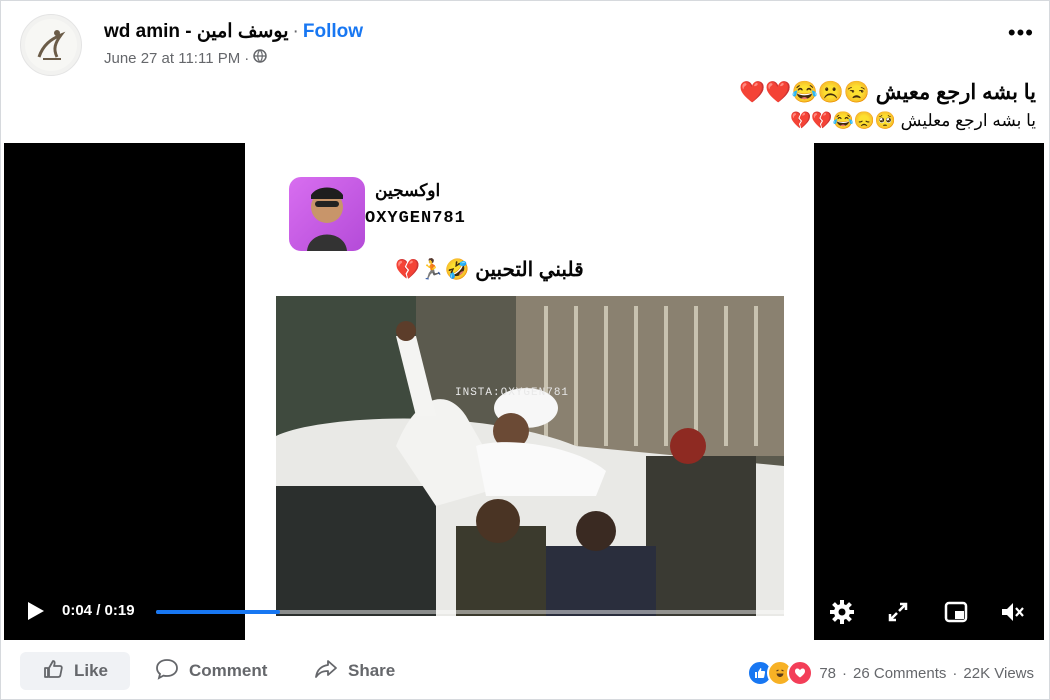 This screenshot has height=700, width=1050. I want to click on globe-icon, so click(260, 58).